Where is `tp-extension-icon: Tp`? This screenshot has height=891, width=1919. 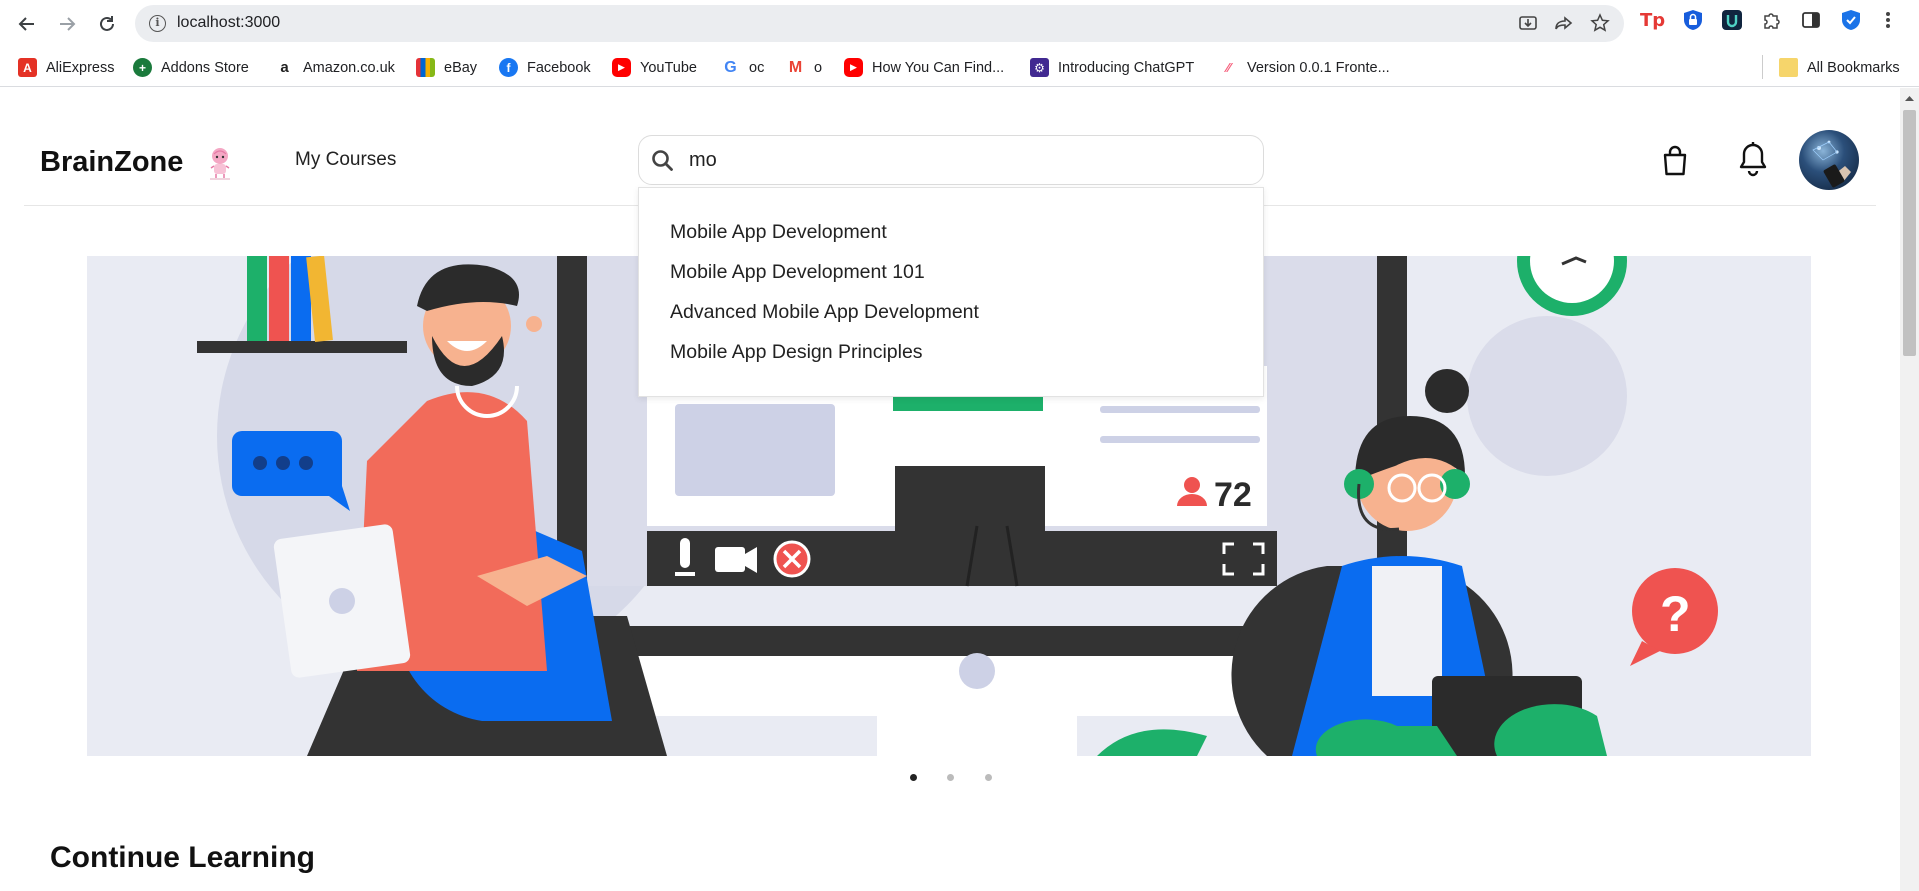 tp-extension-icon: Tp is located at coordinates (1652, 21).